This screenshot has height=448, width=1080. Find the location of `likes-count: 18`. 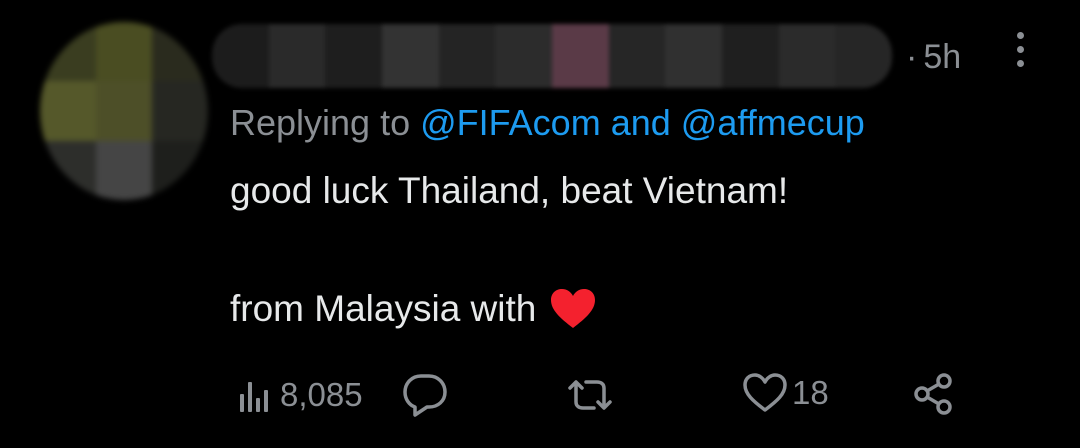

likes-count: 18 is located at coordinates (810, 392).